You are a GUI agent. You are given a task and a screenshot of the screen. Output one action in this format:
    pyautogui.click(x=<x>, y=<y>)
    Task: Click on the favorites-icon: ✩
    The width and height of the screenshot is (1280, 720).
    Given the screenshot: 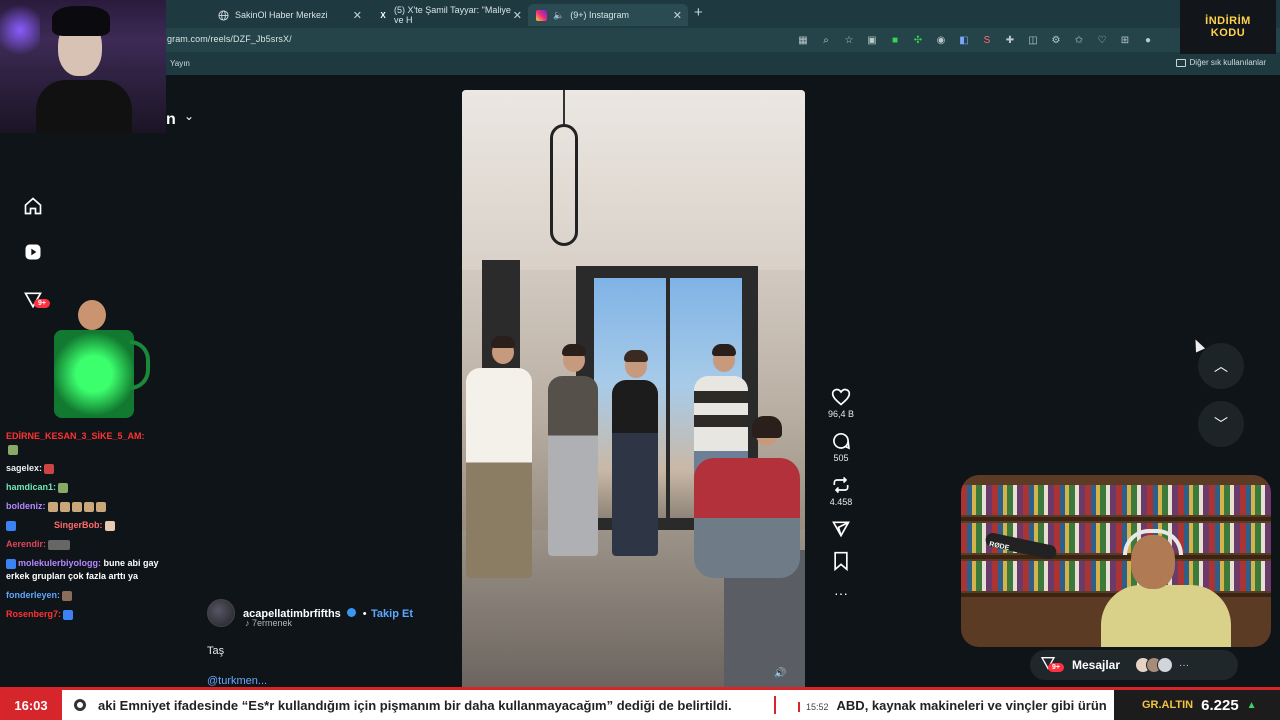 What is the action you would take?
    pyautogui.click(x=1079, y=40)
    